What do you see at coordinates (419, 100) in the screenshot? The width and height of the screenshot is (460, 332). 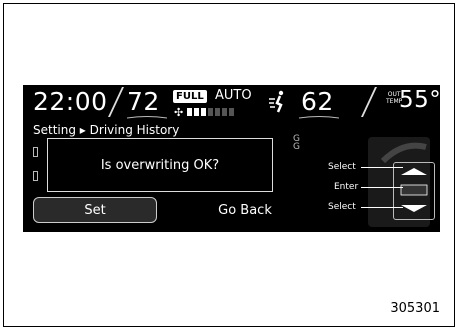 I see `outside-temperature: 55°F` at bounding box center [419, 100].